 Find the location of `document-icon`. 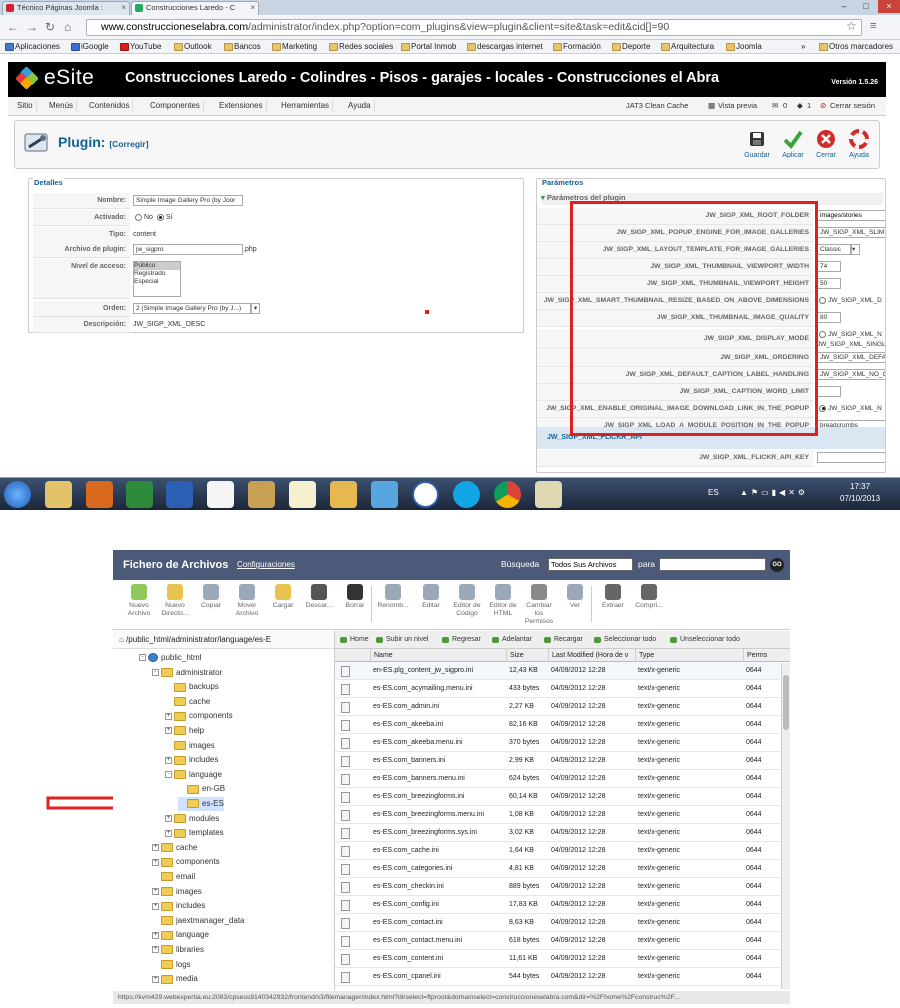

document-icon is located at coordinates (220, 494).